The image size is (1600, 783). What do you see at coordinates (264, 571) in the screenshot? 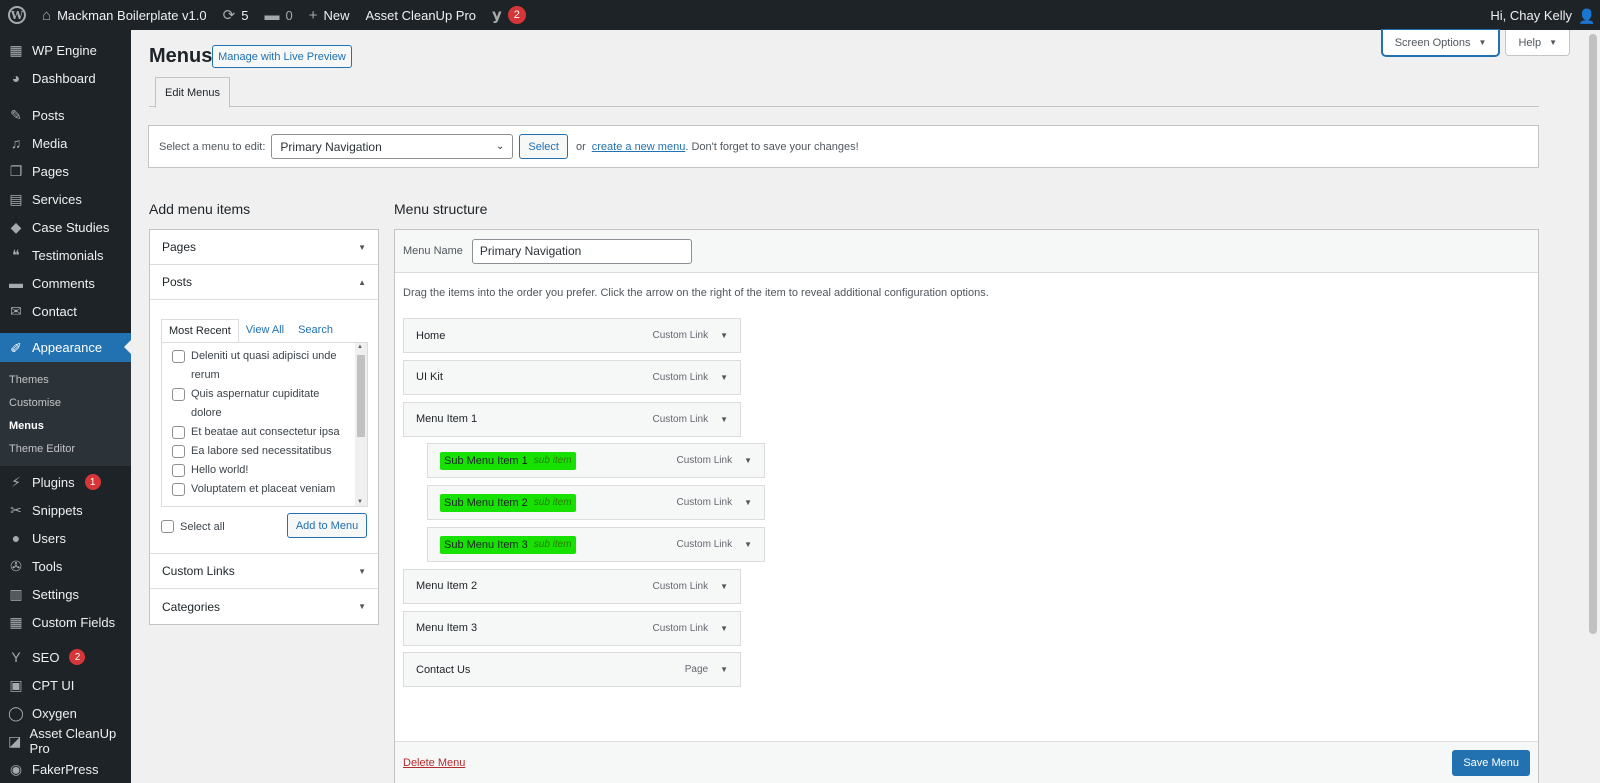
I see `accordion-custom-links: Custom Links ▼` at bounding box center [264, 571].